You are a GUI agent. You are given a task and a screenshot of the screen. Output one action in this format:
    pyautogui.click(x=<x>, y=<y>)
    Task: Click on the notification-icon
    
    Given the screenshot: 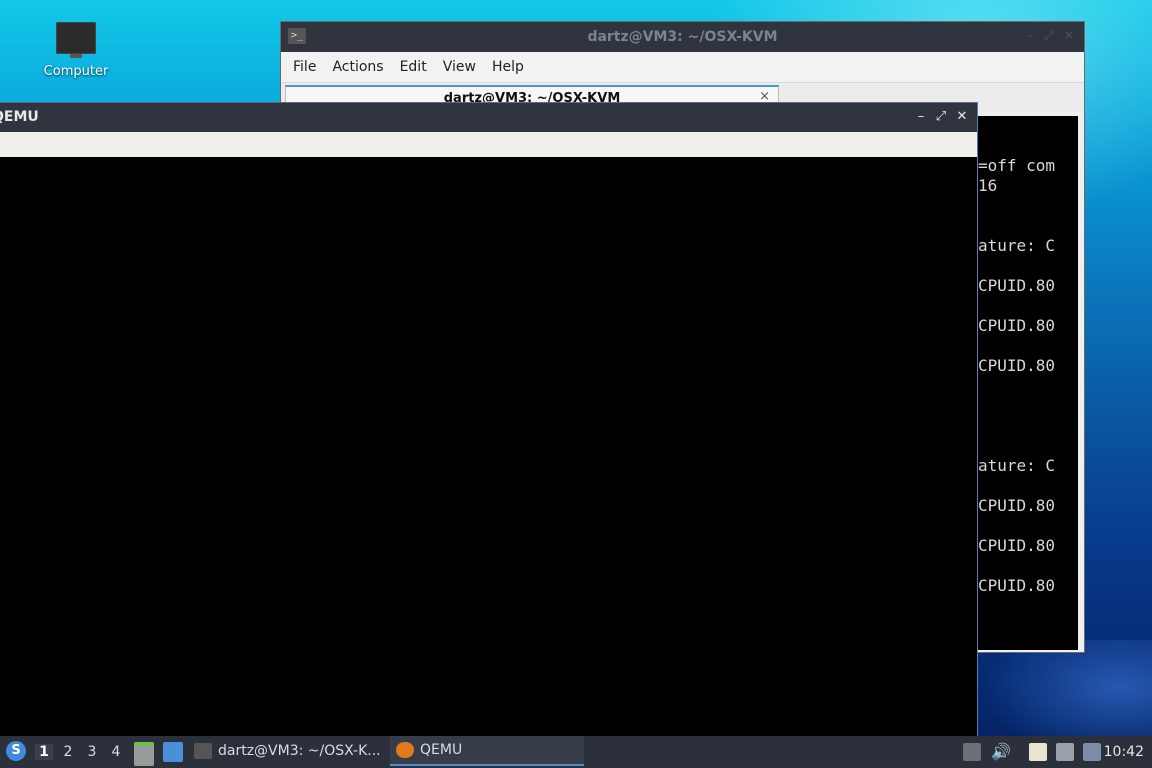 What is the action you would take?
    pyautogui.click(x=1092, y=752)
    